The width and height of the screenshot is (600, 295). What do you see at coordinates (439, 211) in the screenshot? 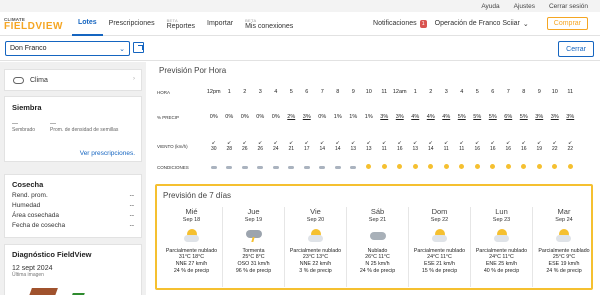
I see `day-name: Dom` at bounding box center [439, 211].